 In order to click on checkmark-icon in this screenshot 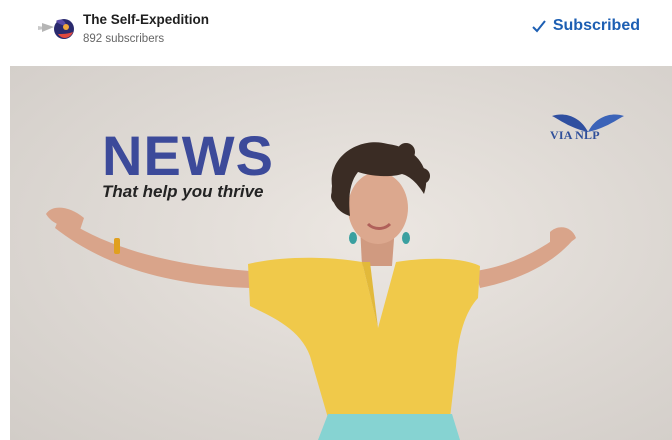, I will do `click(539, 26)`.